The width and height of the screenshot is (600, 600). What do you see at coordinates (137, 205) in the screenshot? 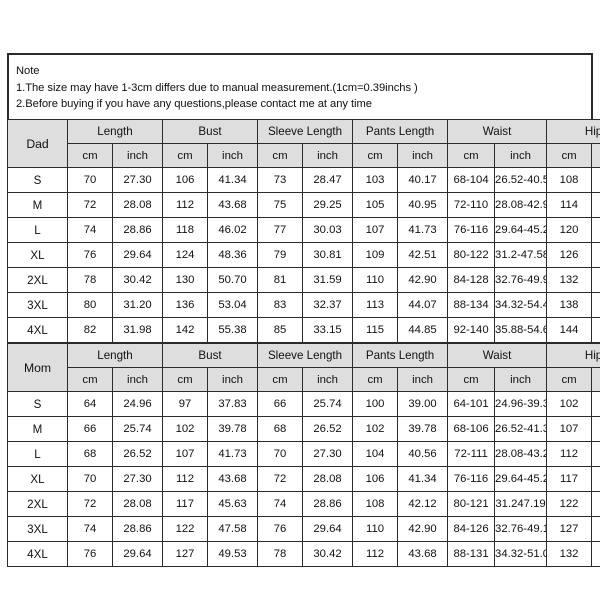
I see `dad-r1-length-inch: 28.08` at bounding box center [137, 205].